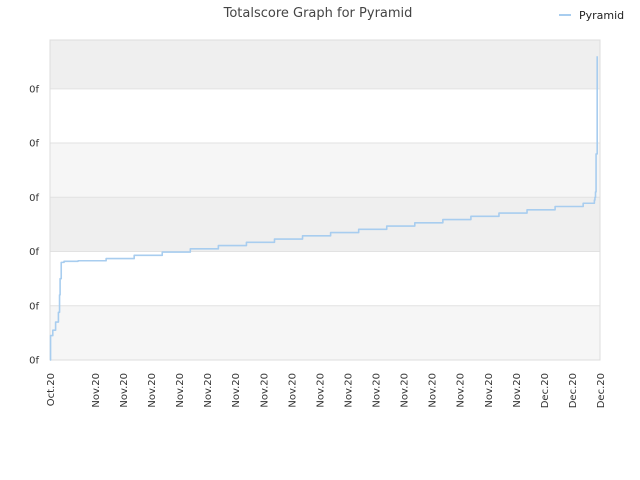  What do you see at coordinates (51, 389) in the screenshot?
I see `x-tick-label: Oct.20` at bounding box center [51, 389].